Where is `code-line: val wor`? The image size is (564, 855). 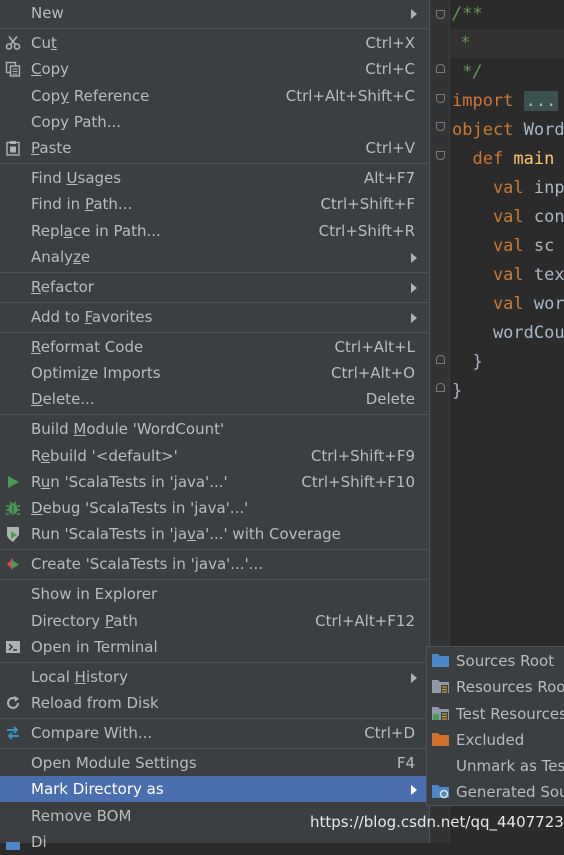 code-line: val wor is located at coordinates (508, 304).